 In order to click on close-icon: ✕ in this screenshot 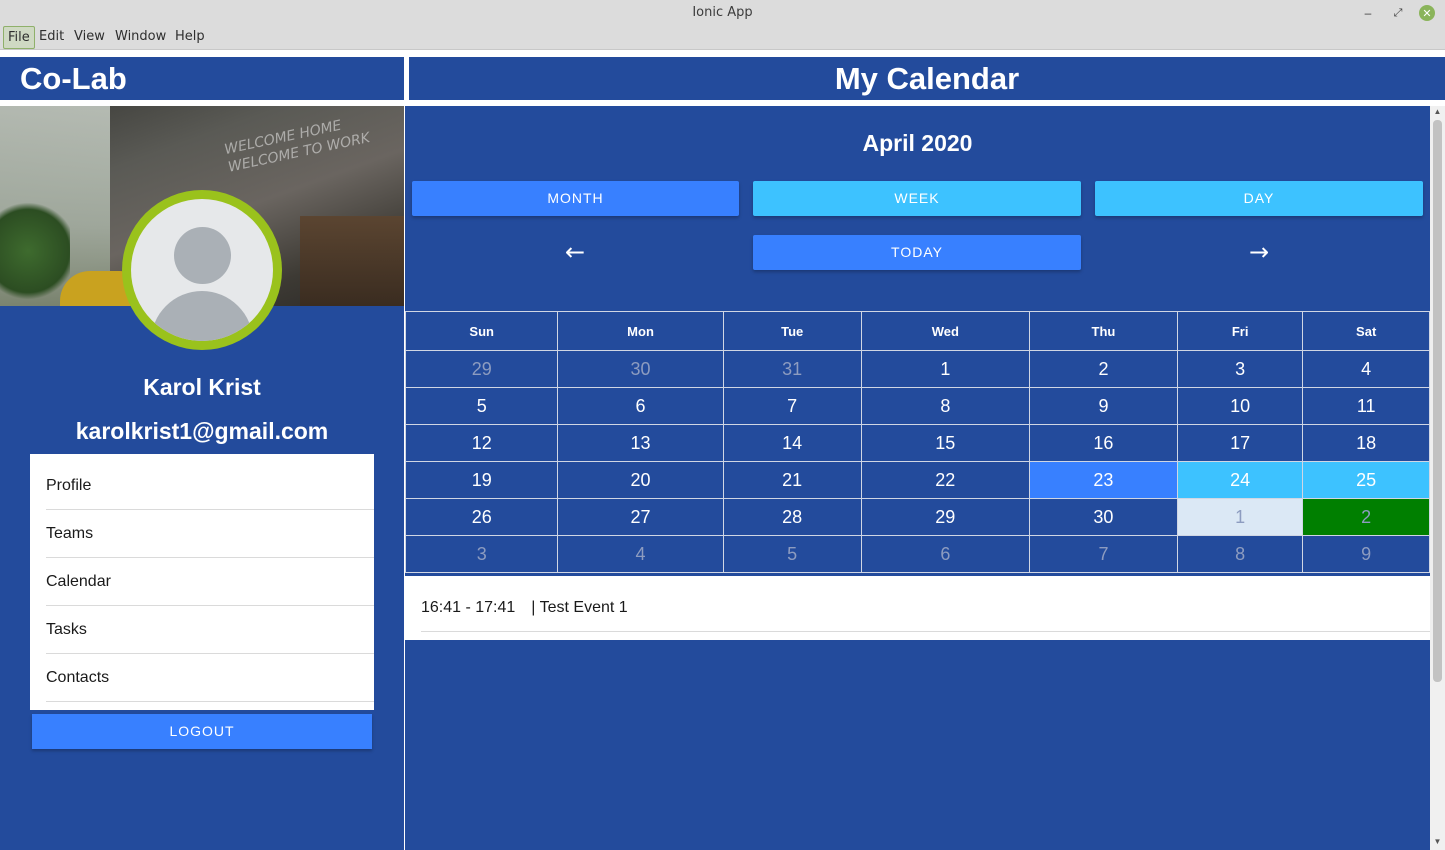, I will do `click(1427, 13)`.